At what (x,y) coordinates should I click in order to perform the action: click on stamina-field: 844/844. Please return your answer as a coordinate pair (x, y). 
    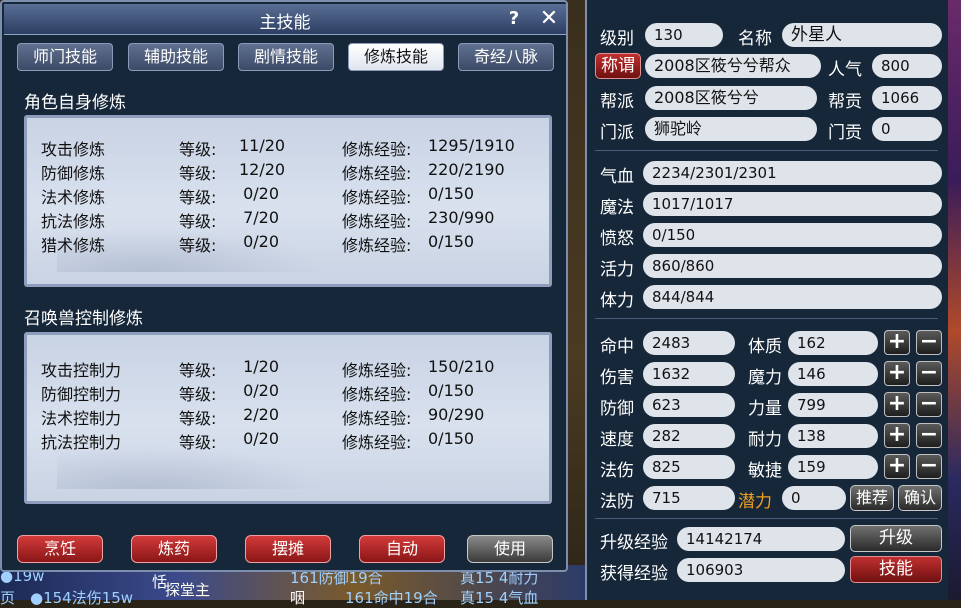
    Looking at the image, I should click on (792, 297).